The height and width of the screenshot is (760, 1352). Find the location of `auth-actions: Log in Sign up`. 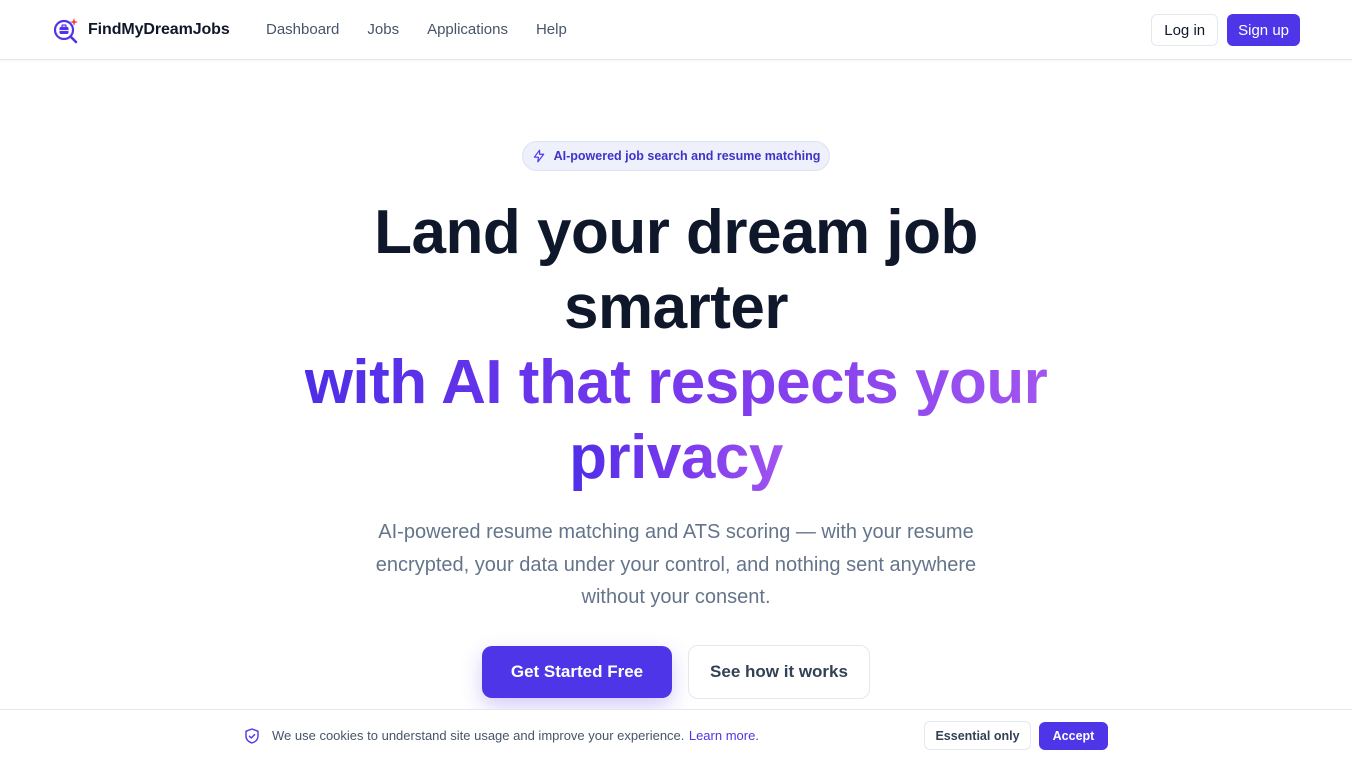

auth-actions: Log in Sign up is located at coordinates (1225, 30).